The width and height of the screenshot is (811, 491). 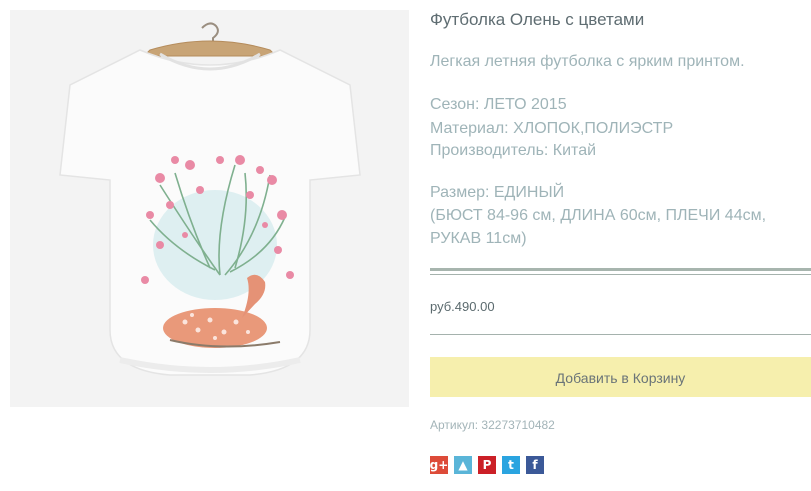 What do you see at coordinates (552, 128) in the screenshot?
I see `spec-material: Материал: ХЛОПОК,ПОЛИЭСТР` at bounding box center [552, 128].